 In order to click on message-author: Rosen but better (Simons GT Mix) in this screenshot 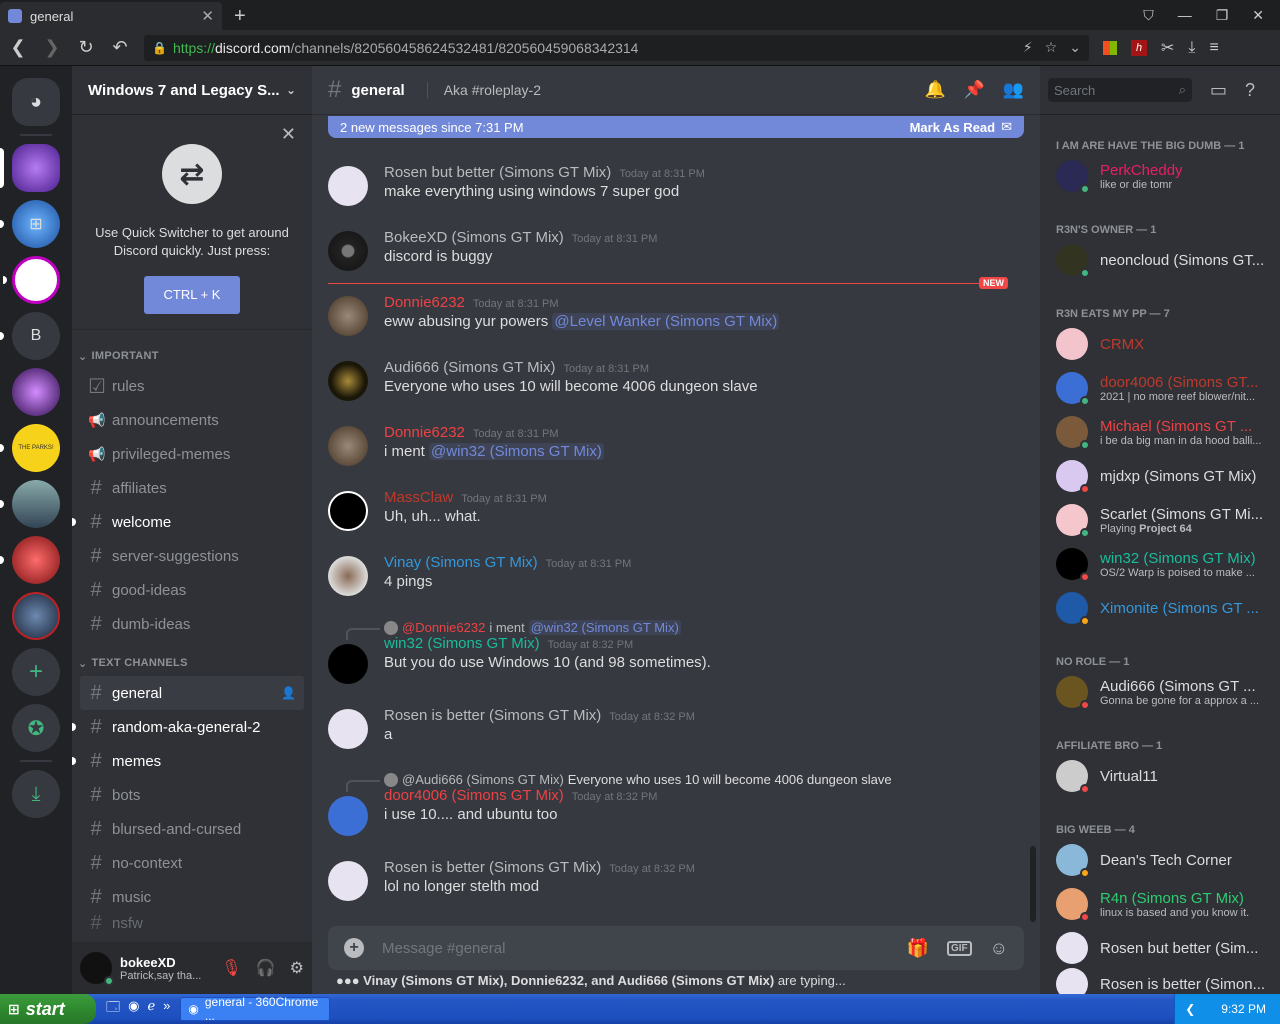, I will do `click(497, 172)`.